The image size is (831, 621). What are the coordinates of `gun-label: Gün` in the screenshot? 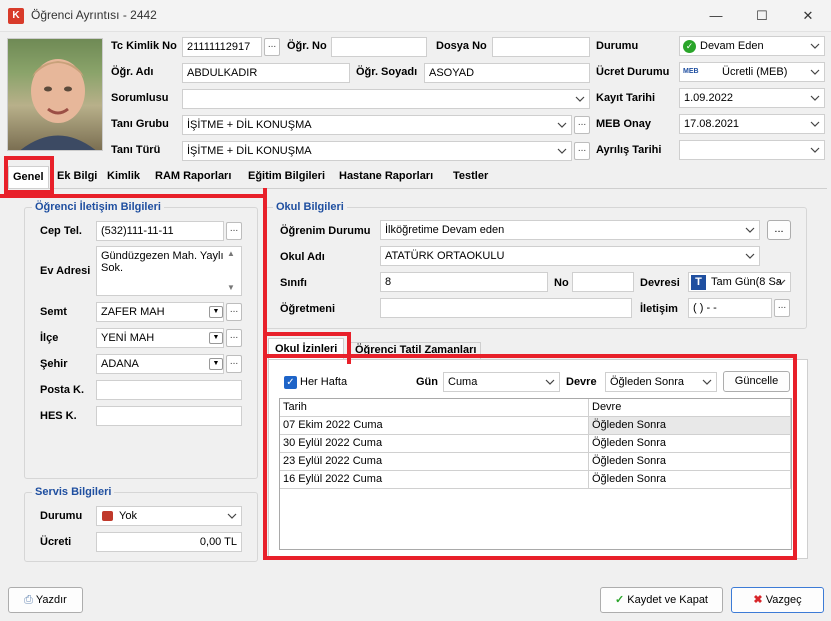 It's located at (427, 382).